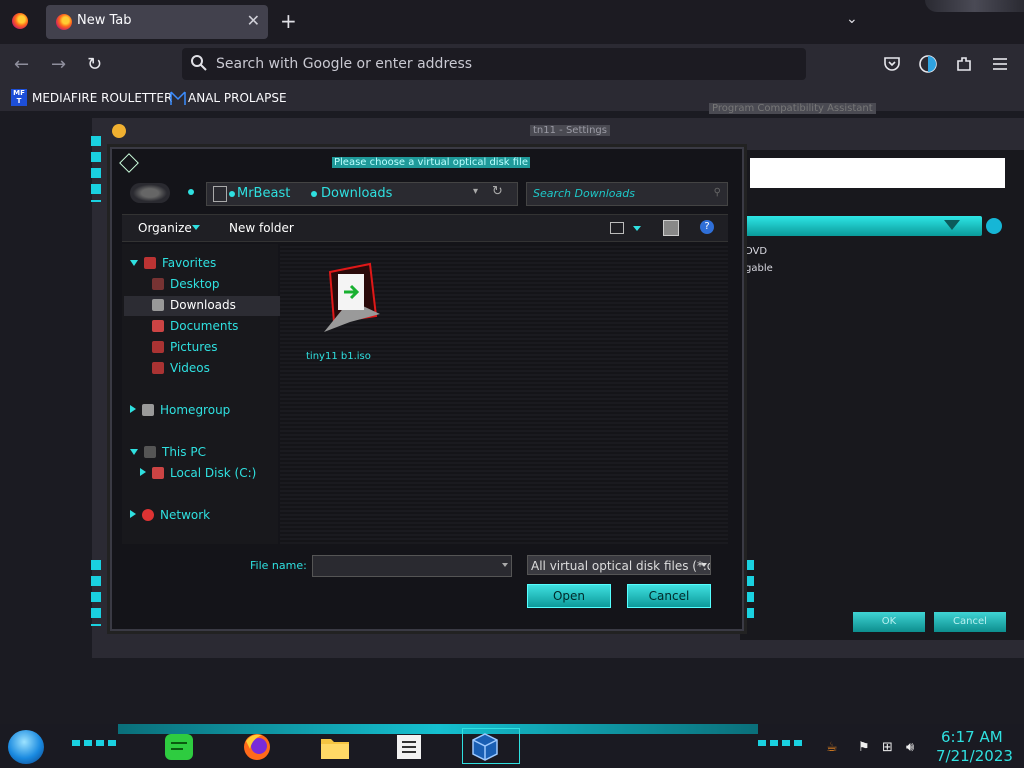 The width and height of the screenshot is (1024, 768). What do you see at coordinates (148, 410) in the screenshot?
I see `homegroup-icon` at bounding box center [148, 410].